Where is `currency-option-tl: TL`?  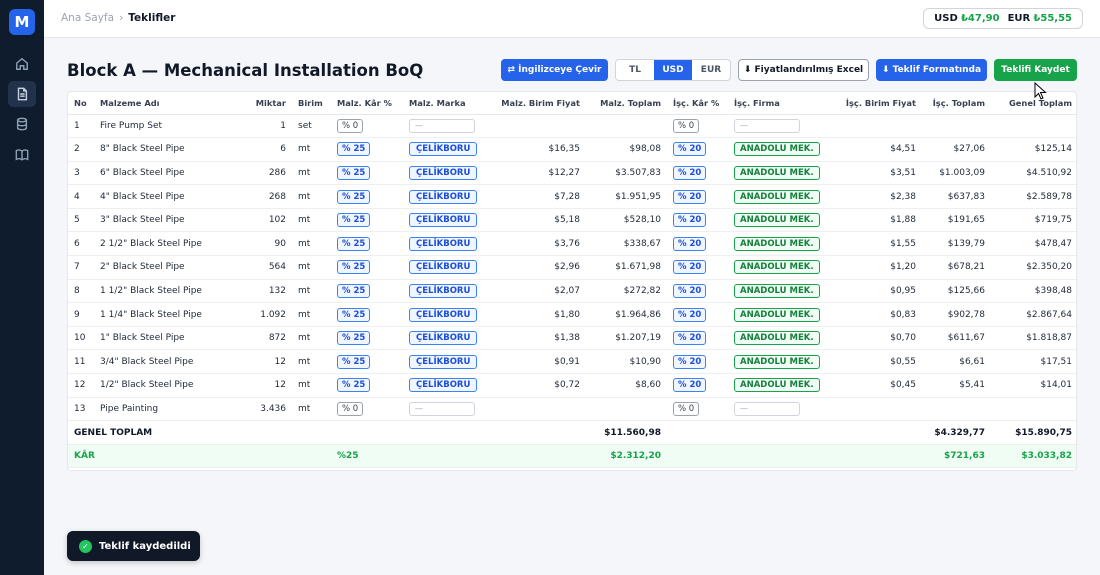 currency-option-tl: TL is located at coordinates (635, 70).